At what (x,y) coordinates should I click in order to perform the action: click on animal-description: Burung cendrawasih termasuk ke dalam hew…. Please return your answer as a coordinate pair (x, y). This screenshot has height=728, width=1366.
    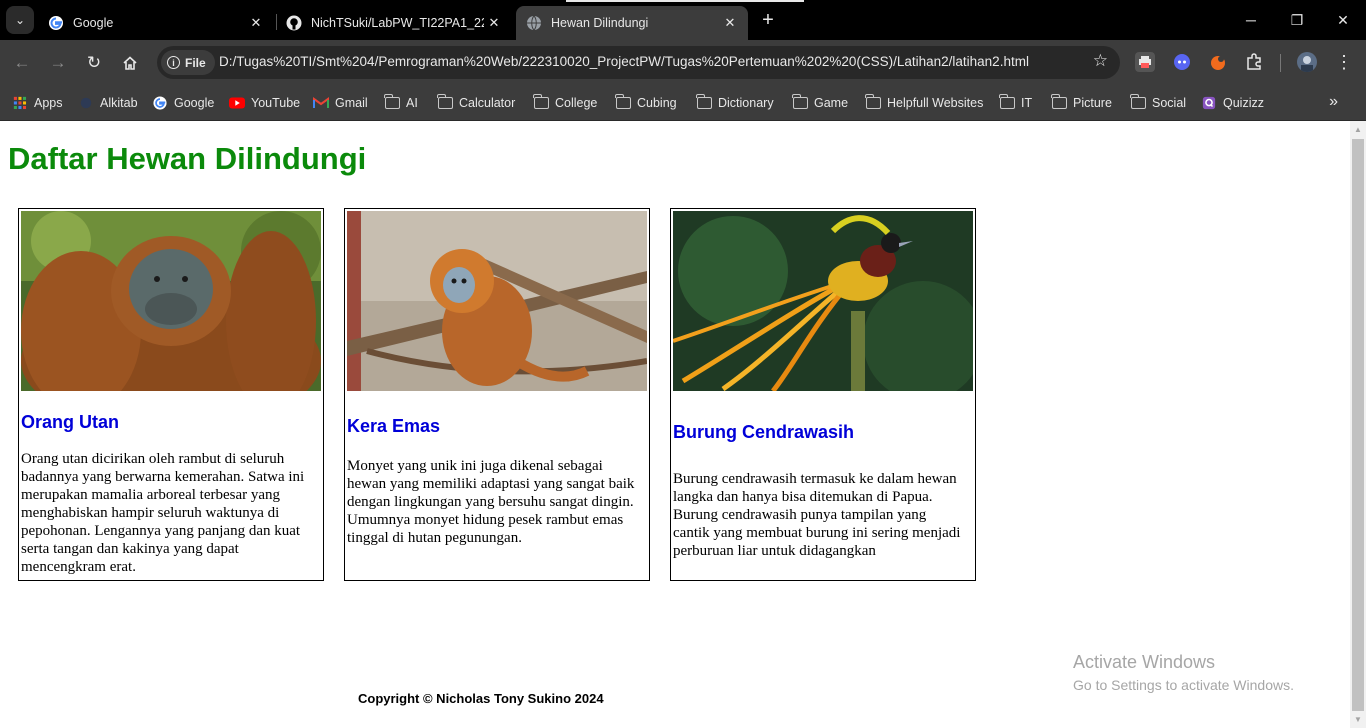
    Looking at the image, I should click on (817, 515).